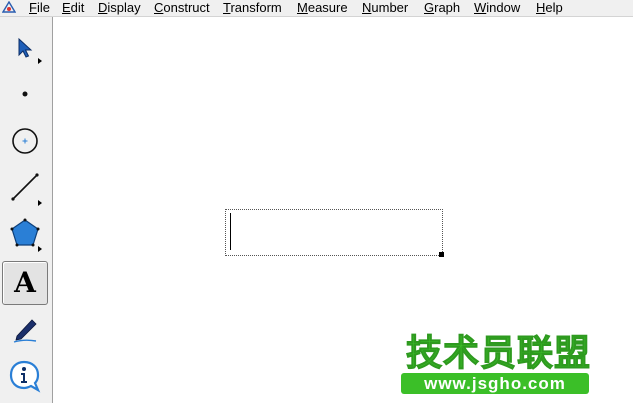 This screenshot has width=633, height=403. Describe the element at coordinates (73, 7) in the screenshot. I see `menu-edit: Edit` at that location.